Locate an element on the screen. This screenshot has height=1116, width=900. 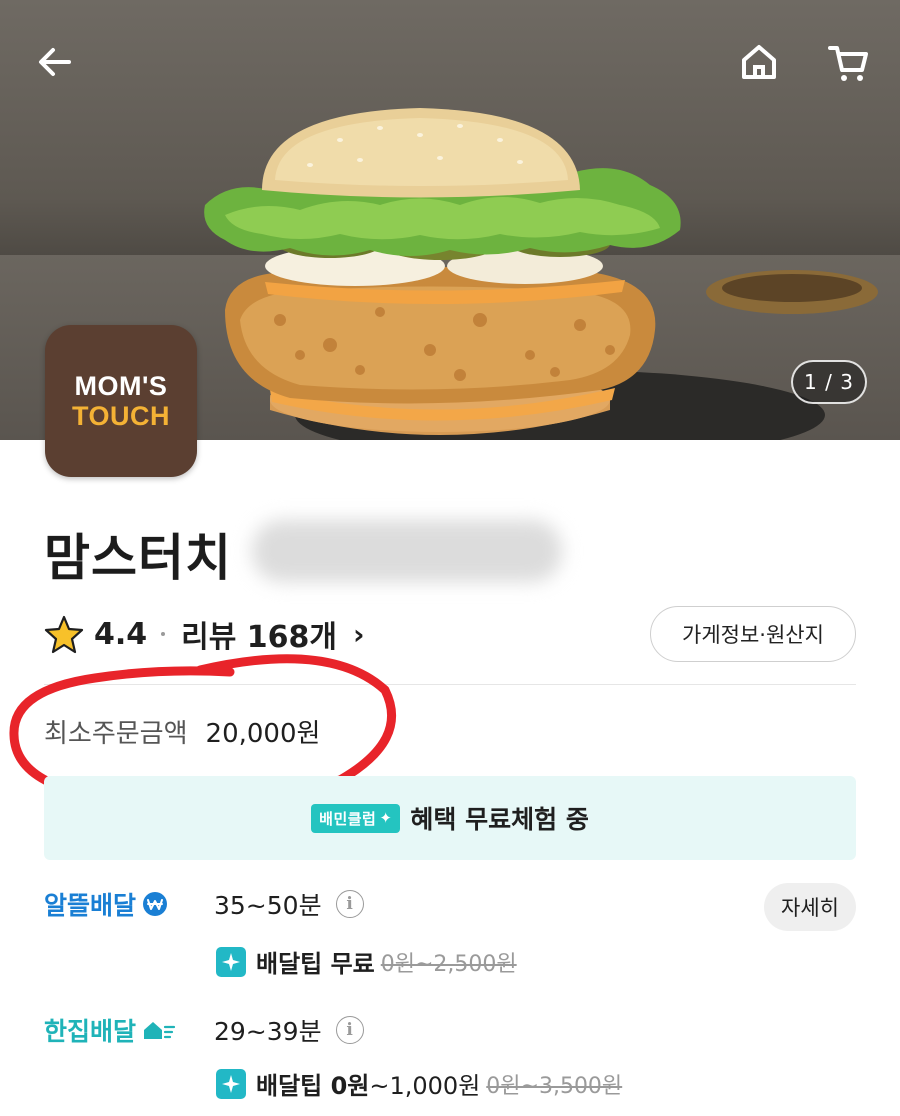
arrow-left-icon is located at coordinates (55, 62).